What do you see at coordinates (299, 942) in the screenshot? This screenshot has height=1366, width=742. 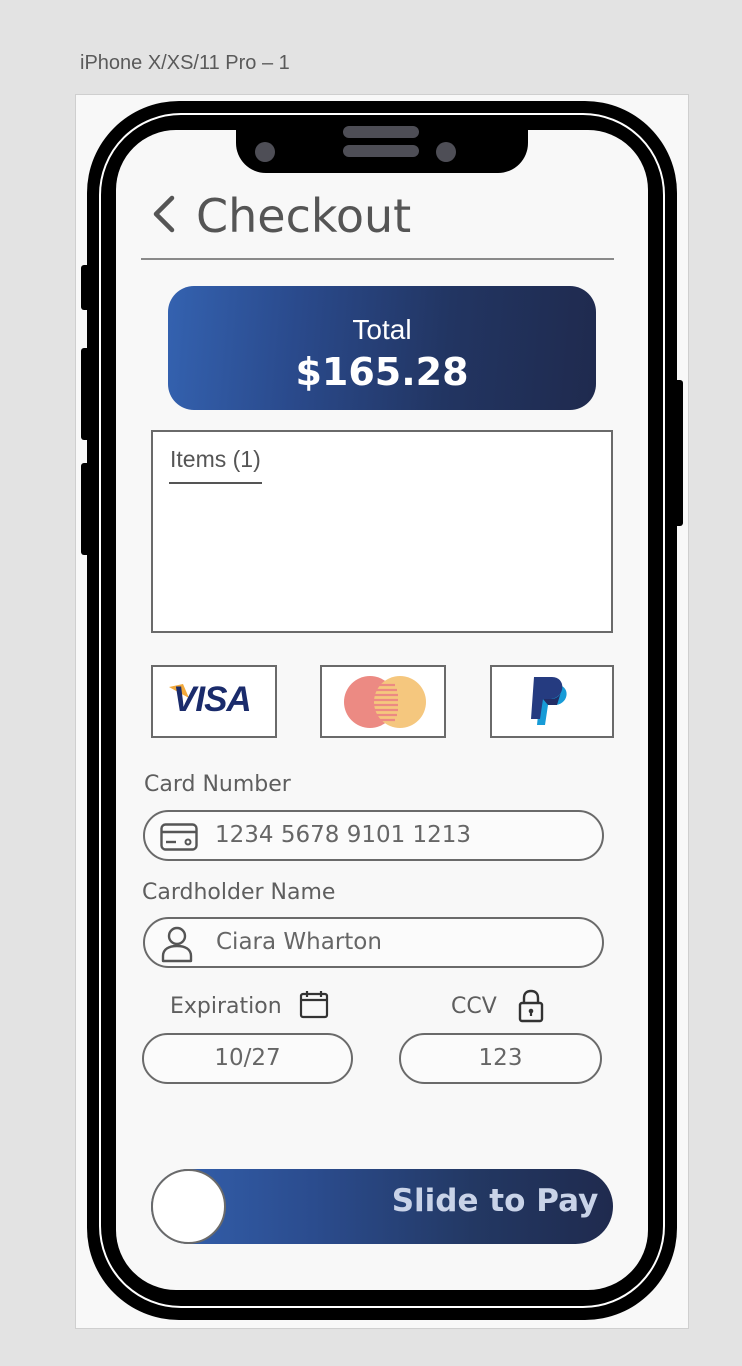 I see `cardholder-name-value: Ciara Wharton` at bounding box center [299, 942].